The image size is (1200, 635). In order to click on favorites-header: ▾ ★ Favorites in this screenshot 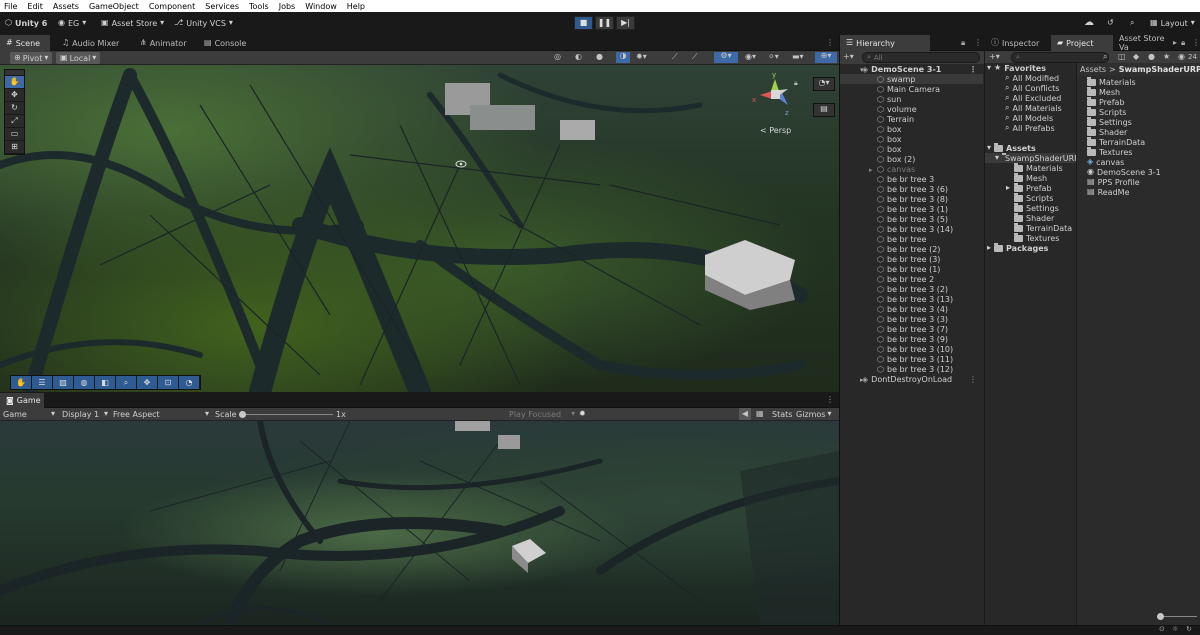, I will do `click(1016, 68)`.